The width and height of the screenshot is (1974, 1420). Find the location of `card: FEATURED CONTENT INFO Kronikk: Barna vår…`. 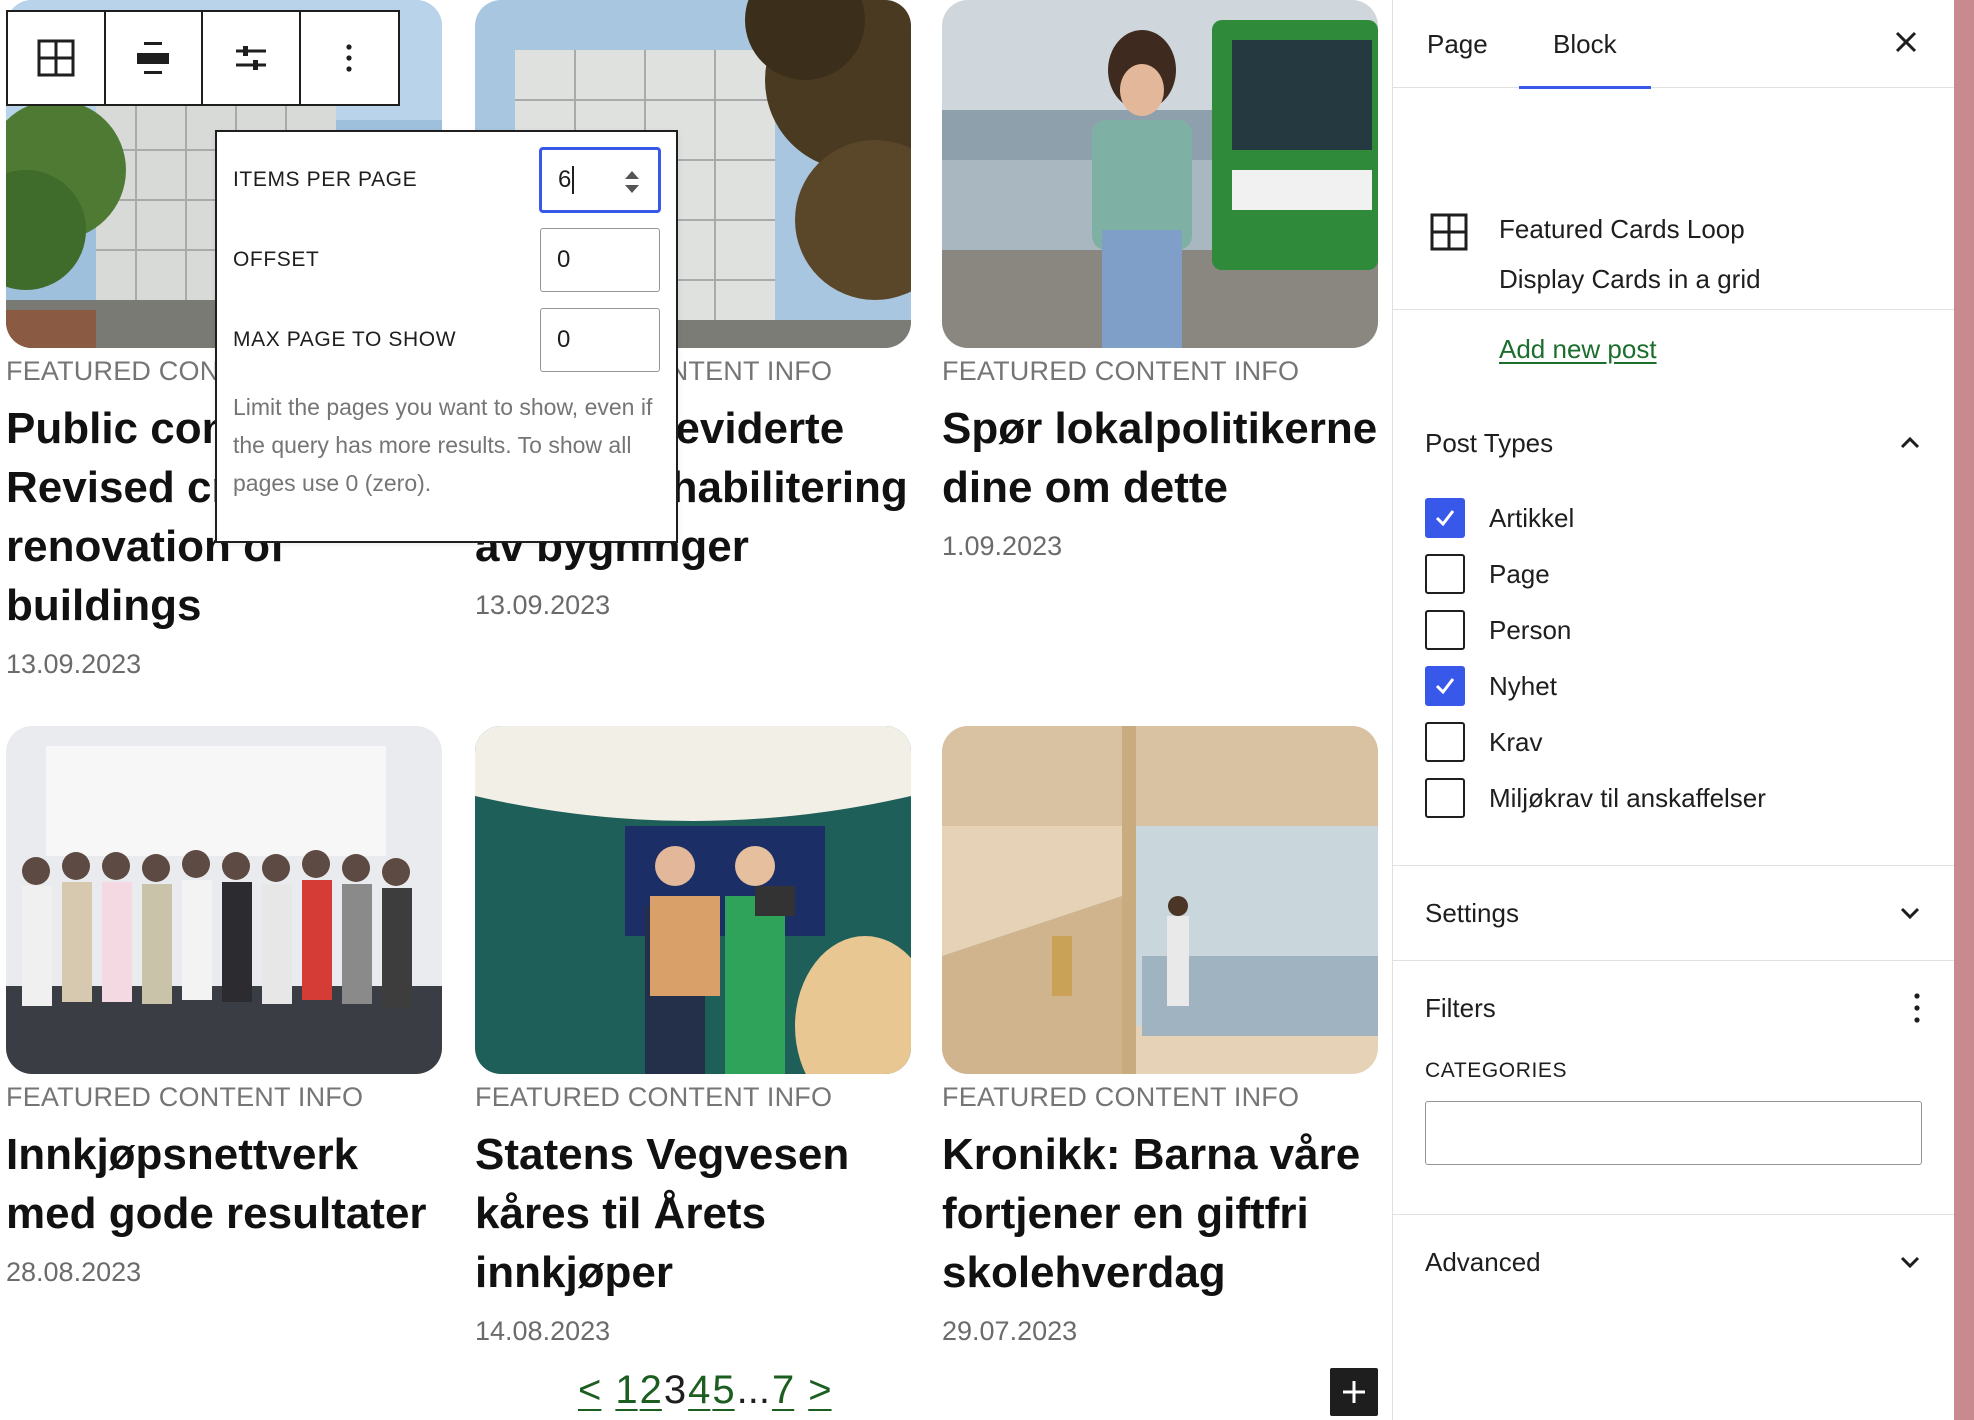

card: FEATURED CONTENT INFO Kronikk: Barna vår… is located at coordinates (1160, 1036).